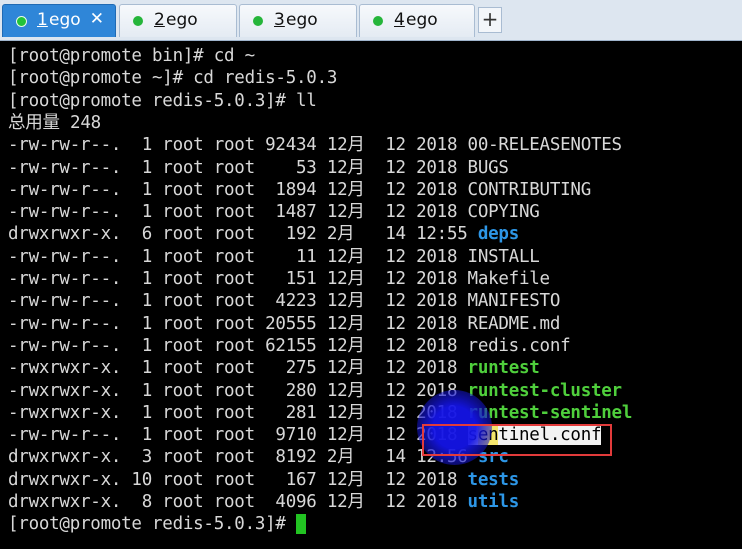  Describe the element at coordinates (238, 435) in the screenshot. I see `line-text: -rw-rw-r--. 1 root root 9710 12月 12 2018` at that location.